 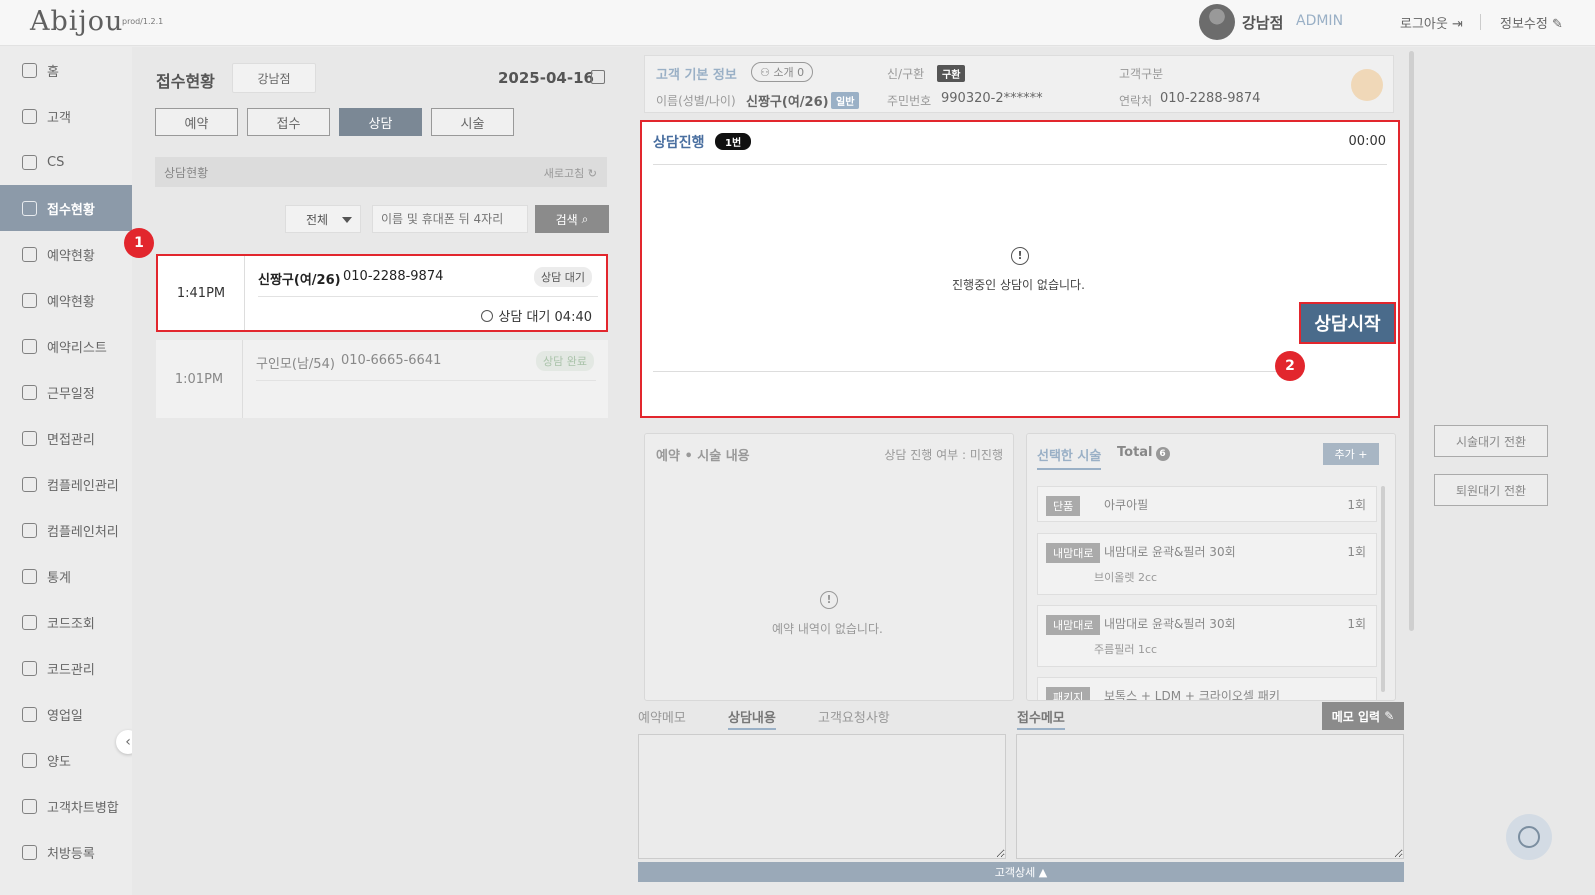 I want to click on logout-link: 로그아웃 ⇥, so click(x=1431, y=22).